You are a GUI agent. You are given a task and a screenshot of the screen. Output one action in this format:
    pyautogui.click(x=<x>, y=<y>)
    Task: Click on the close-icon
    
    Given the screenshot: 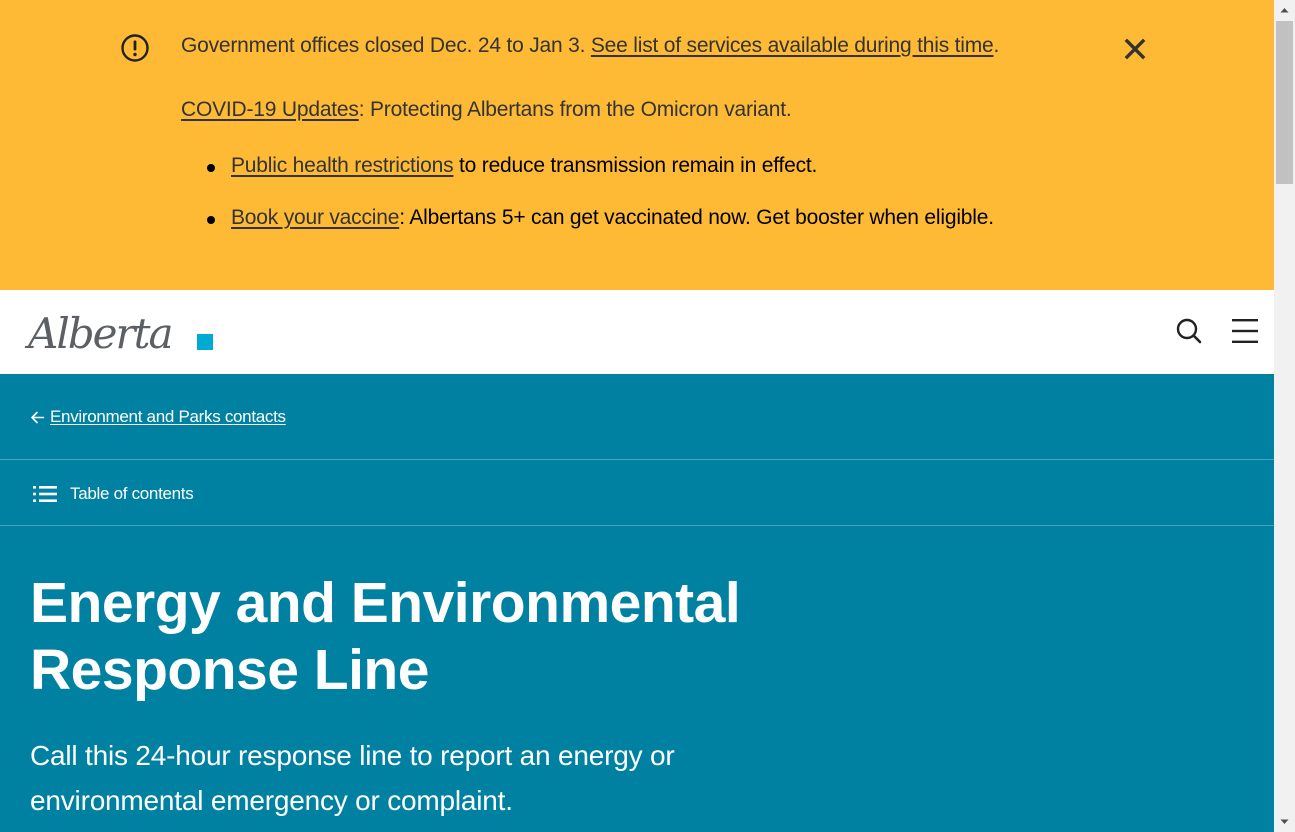 What is the action you would take?
    pyautogui.click(x=1135, y=49)
    